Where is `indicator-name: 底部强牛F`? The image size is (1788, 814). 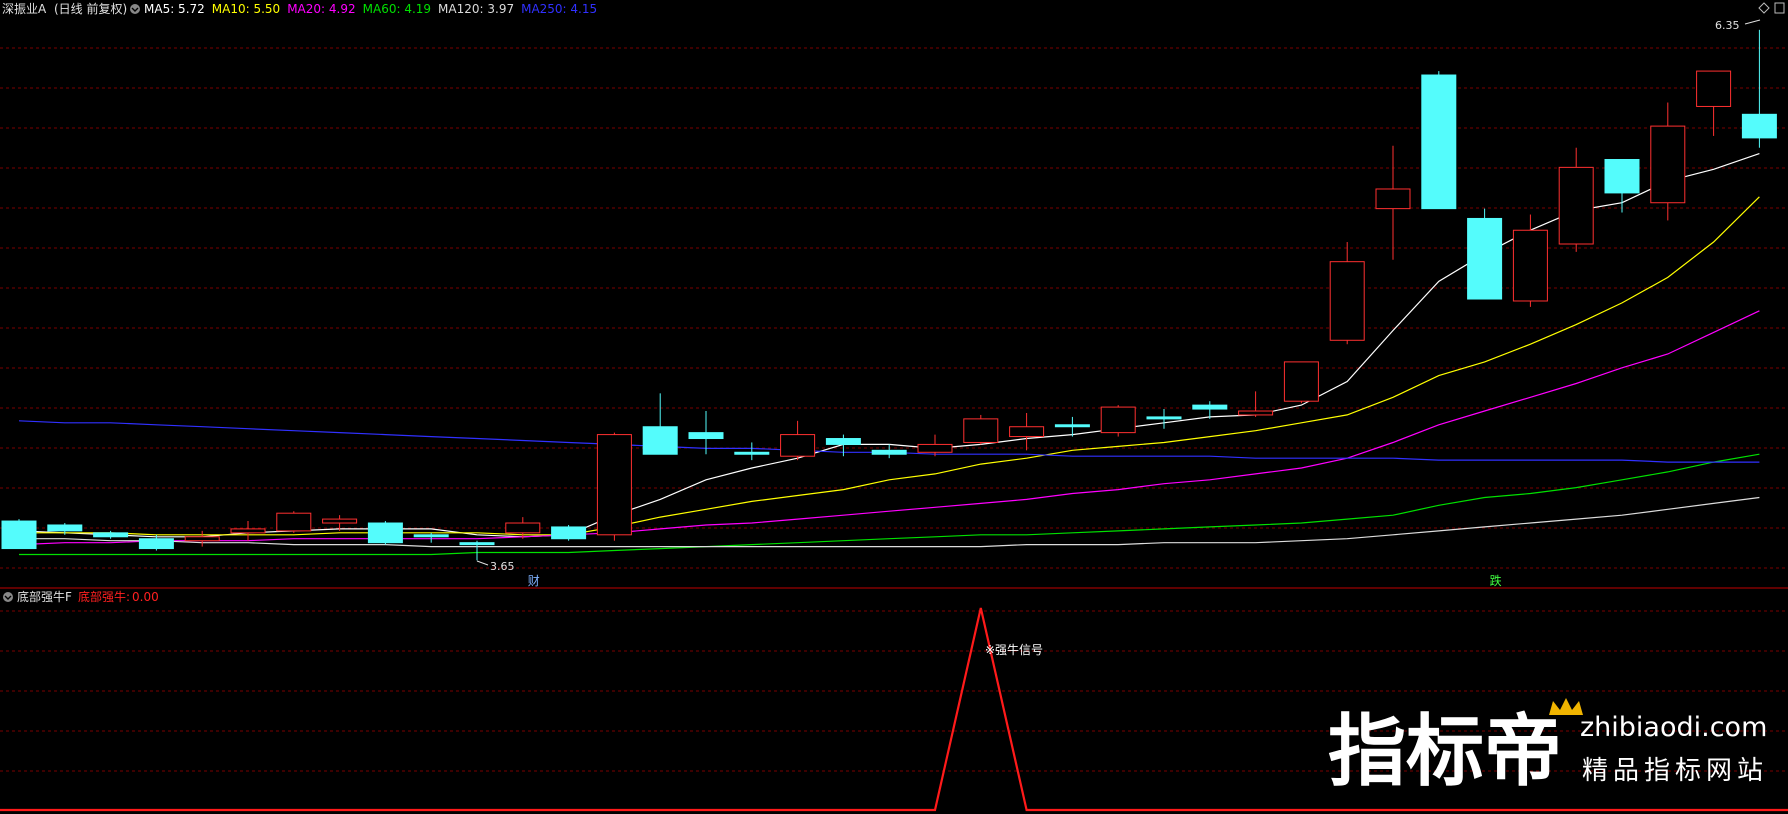
indicator-name: 底部强牛F is located at coordinates (44, 596).